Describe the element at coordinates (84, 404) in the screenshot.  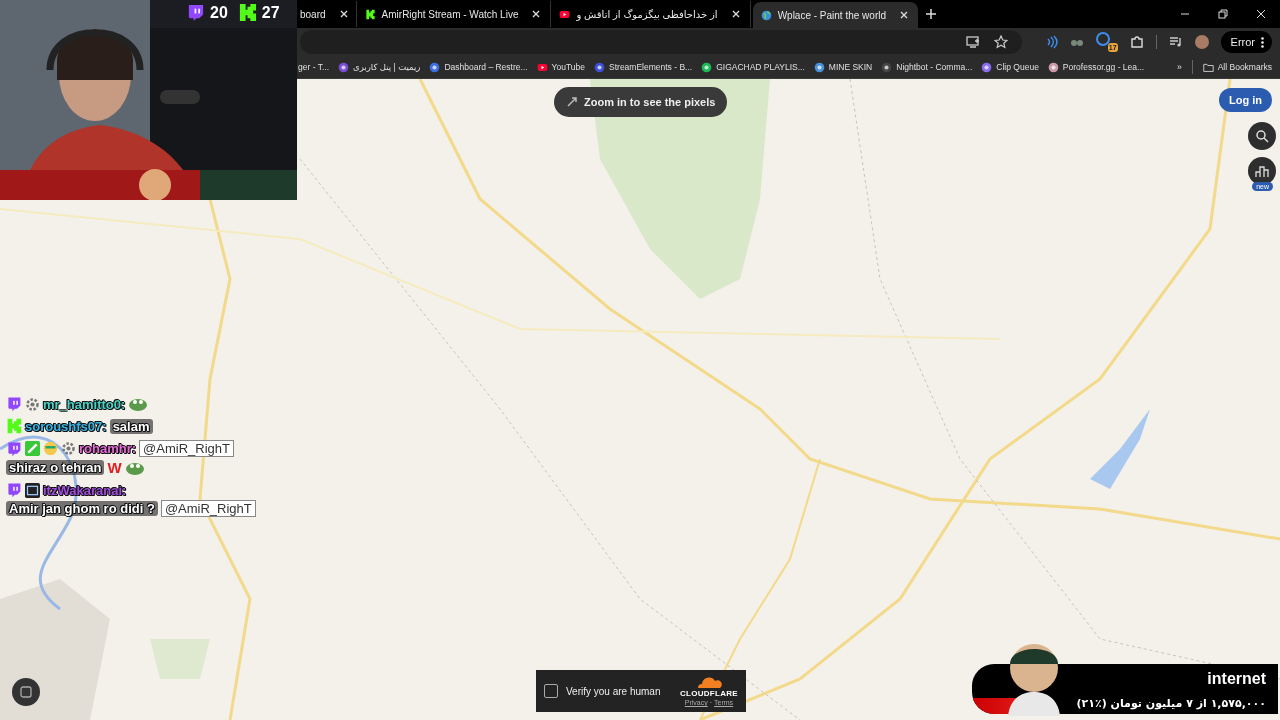
I see `chat-username: mr_hamitto0:` at that location.